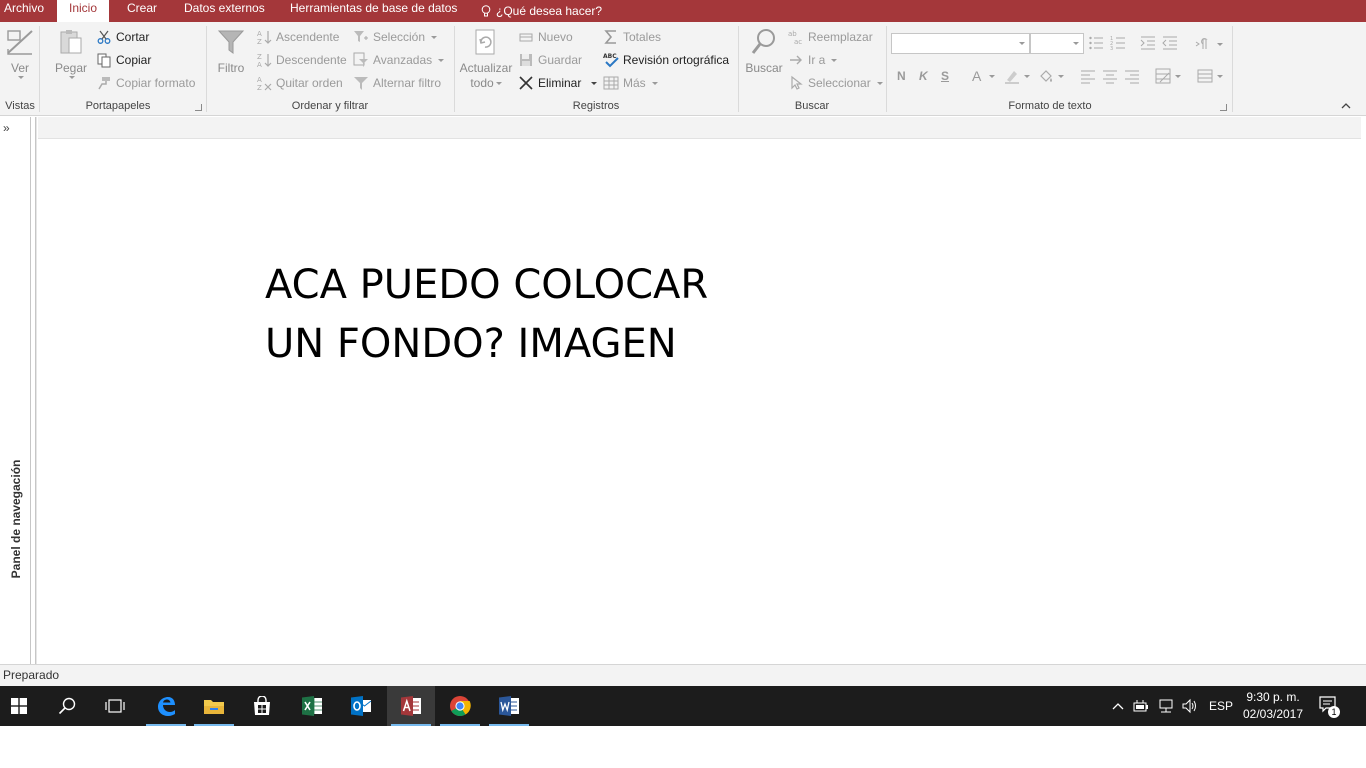 Image resolution: width=1366 pixels, height=768 pixels. I want to click on sort-descending-button: ZA Descendente, so click(301, 60).